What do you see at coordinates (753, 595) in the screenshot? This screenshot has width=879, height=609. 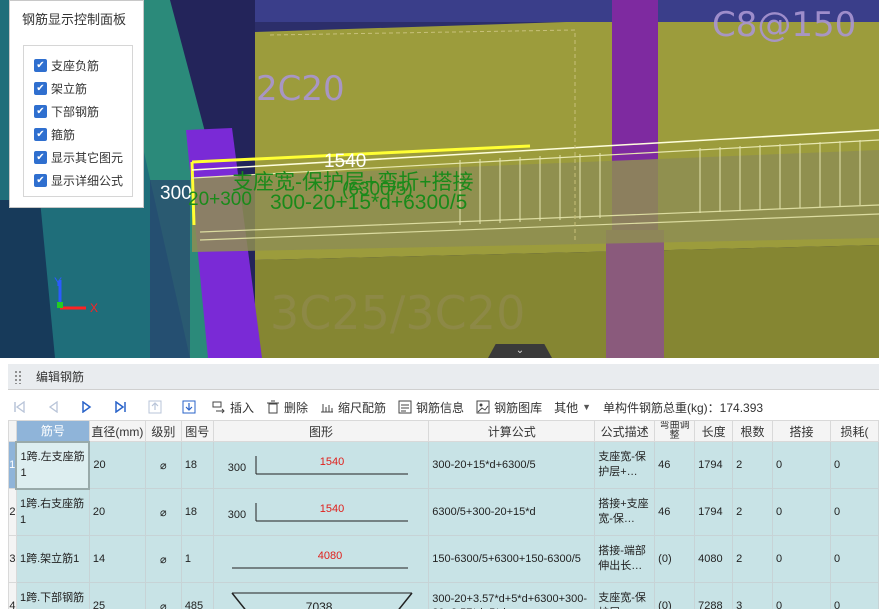 I see `cell-count: 3` at bounding box center [753, 595].